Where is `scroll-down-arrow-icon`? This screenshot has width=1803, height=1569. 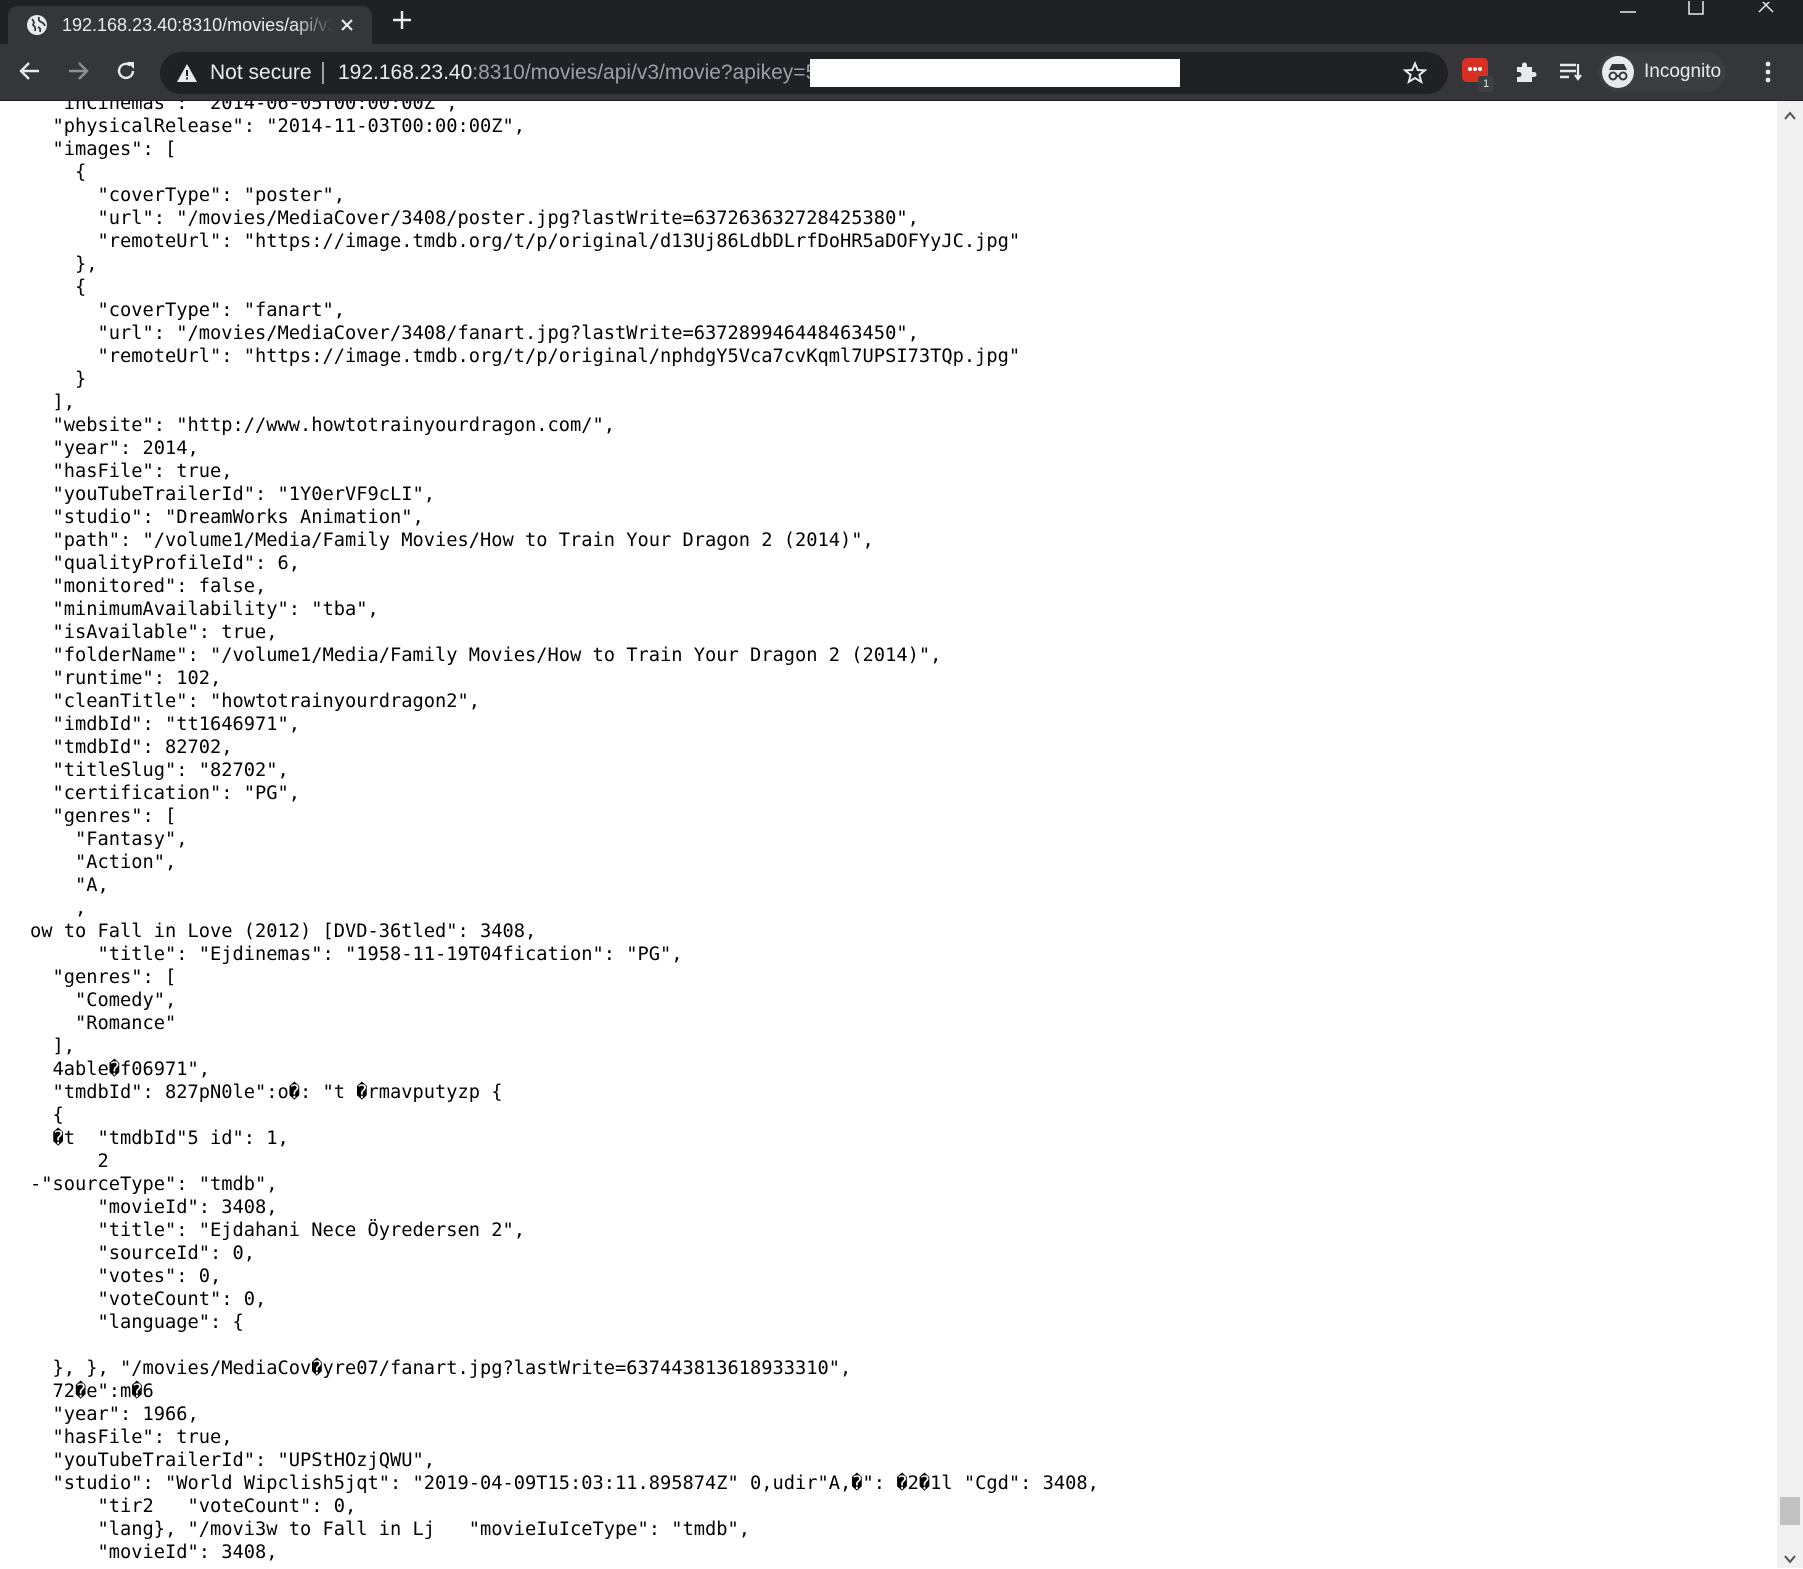 scroll-down-arrow-icon is located at coordinates (1790, 1557).